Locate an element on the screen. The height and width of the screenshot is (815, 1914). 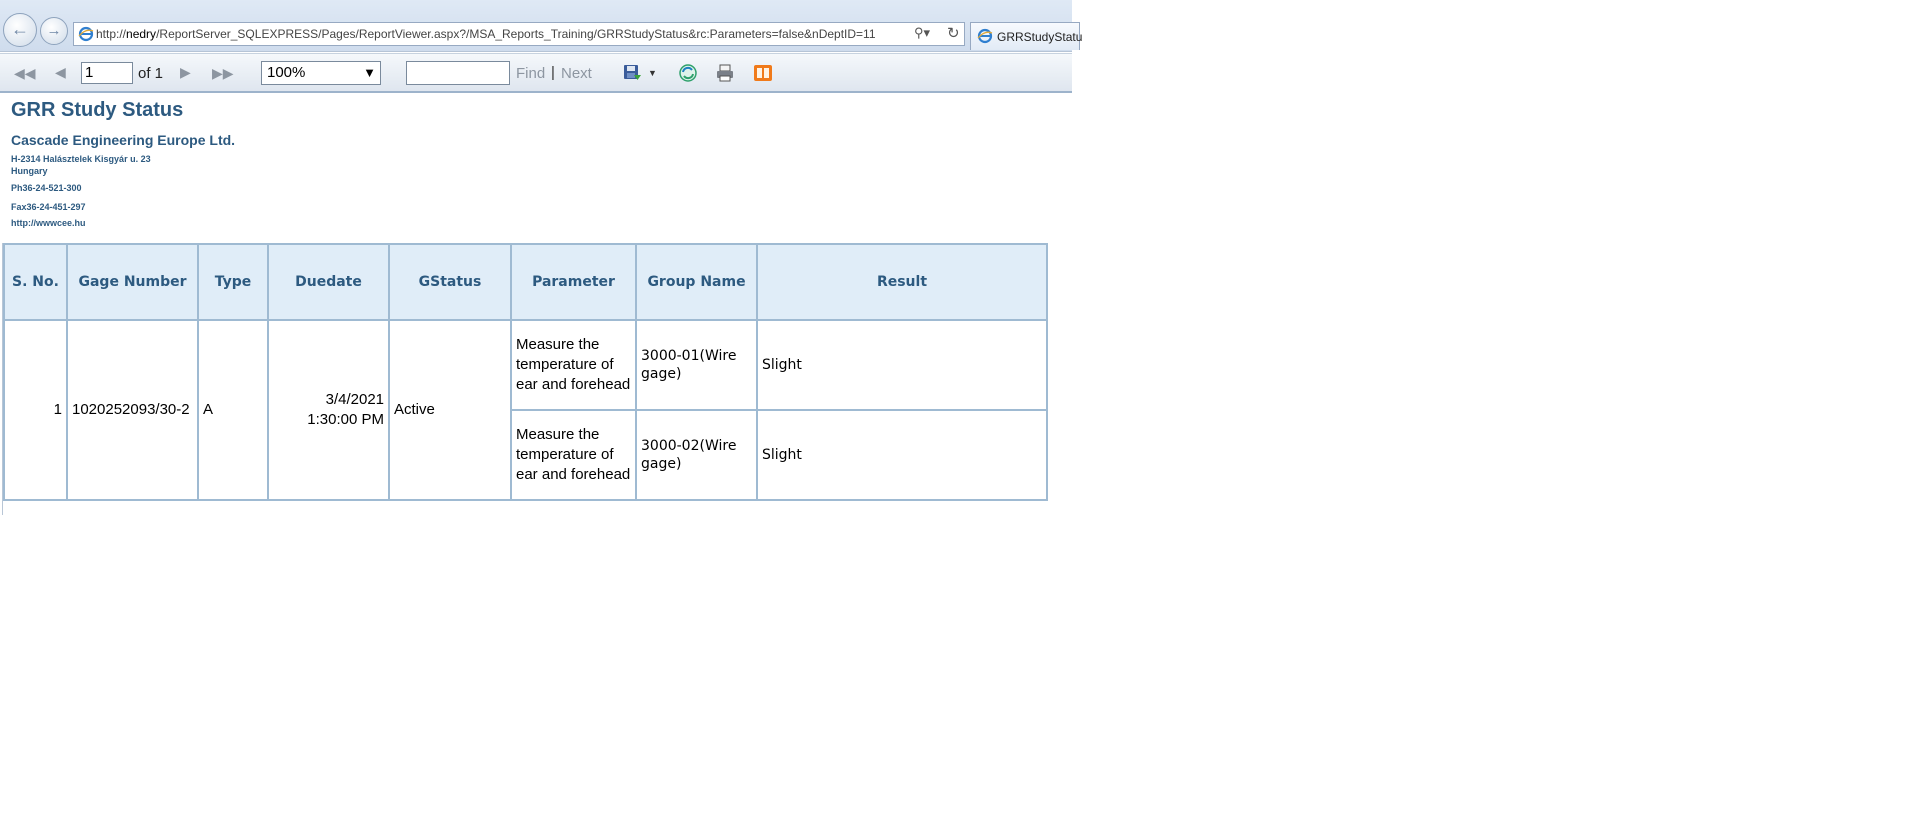
print-icon is located at coordinates (725, 73).